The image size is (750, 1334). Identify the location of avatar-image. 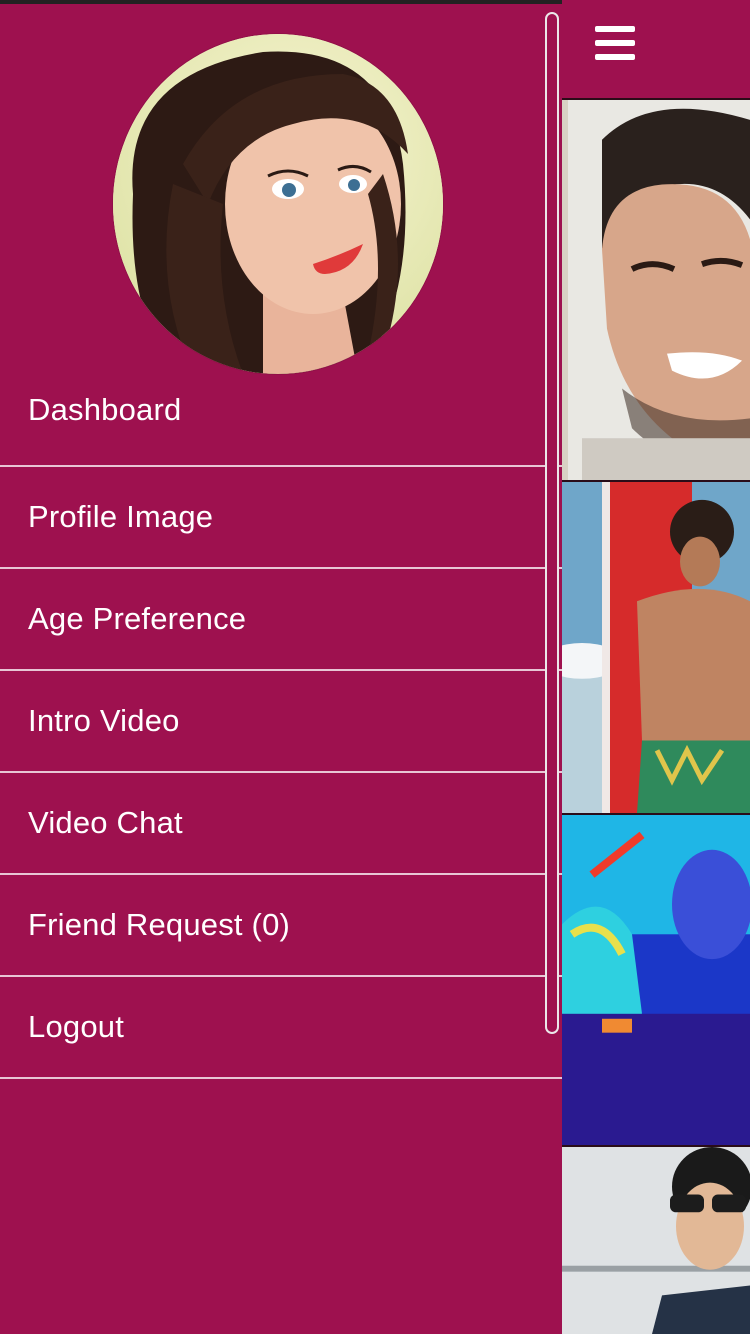
(278, 204).